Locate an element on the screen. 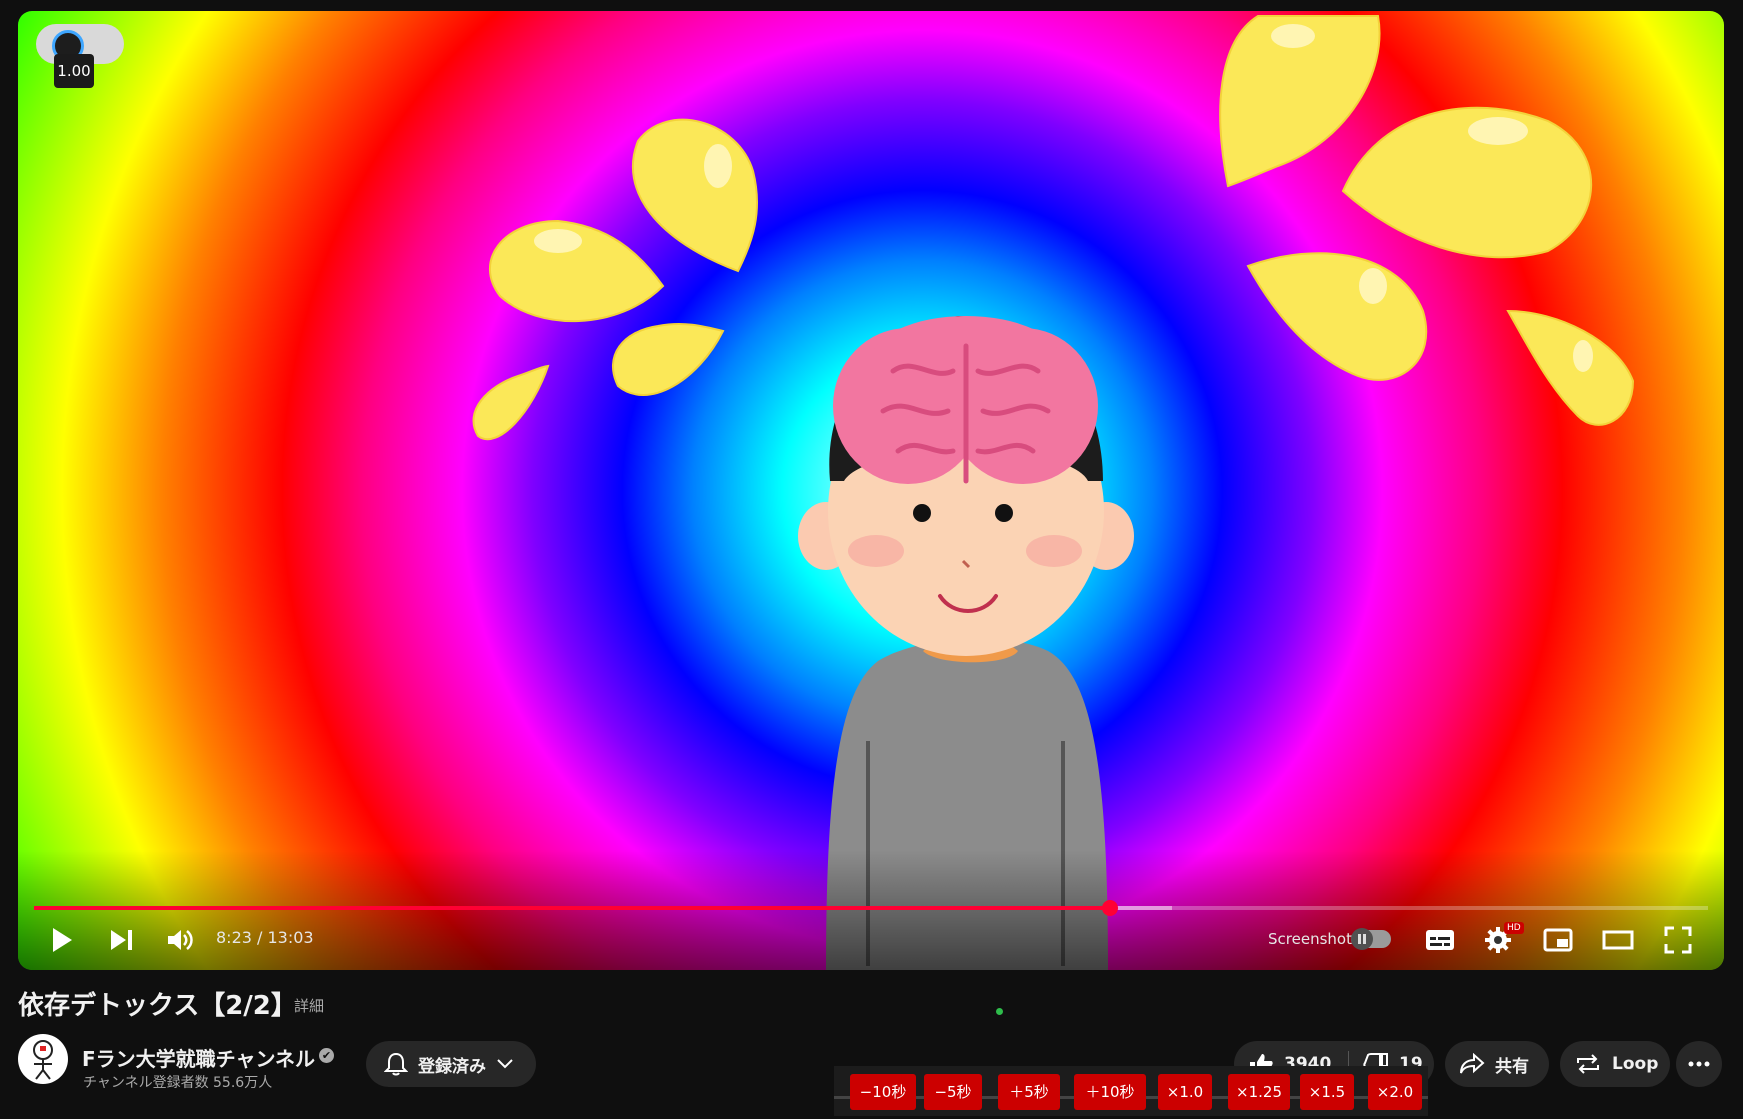 The image size is (1743, 1119). fullscreen-button is located at coordinates (1678, 940).